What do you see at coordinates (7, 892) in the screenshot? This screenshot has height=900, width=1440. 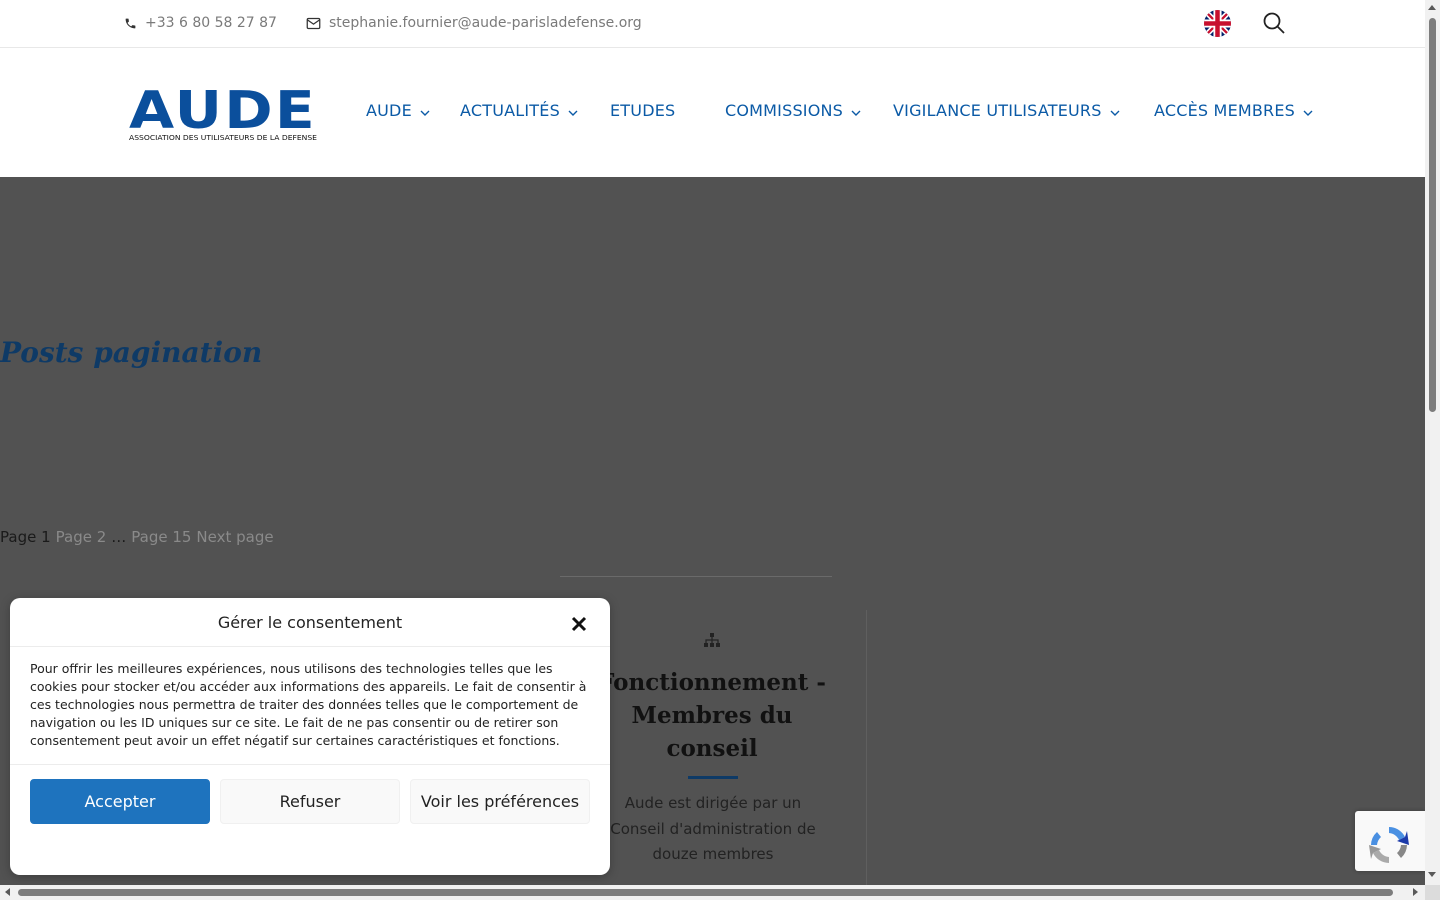 I see `scroll-left-arrow-icon` at bounding box center [7, 892].